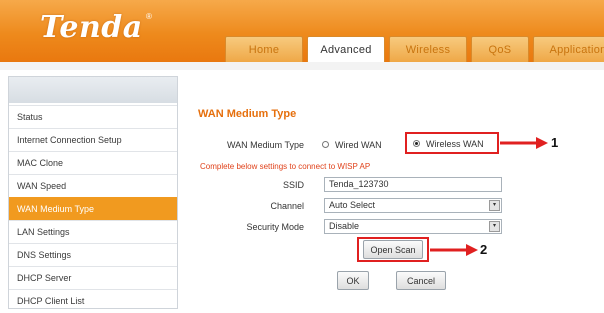 Image resolution: width=604 pixels, height=313 pixels. Describe the element at coordinates (413, 205) in the screenshot. I see `channel-select: Auto Select ▾` at that location.